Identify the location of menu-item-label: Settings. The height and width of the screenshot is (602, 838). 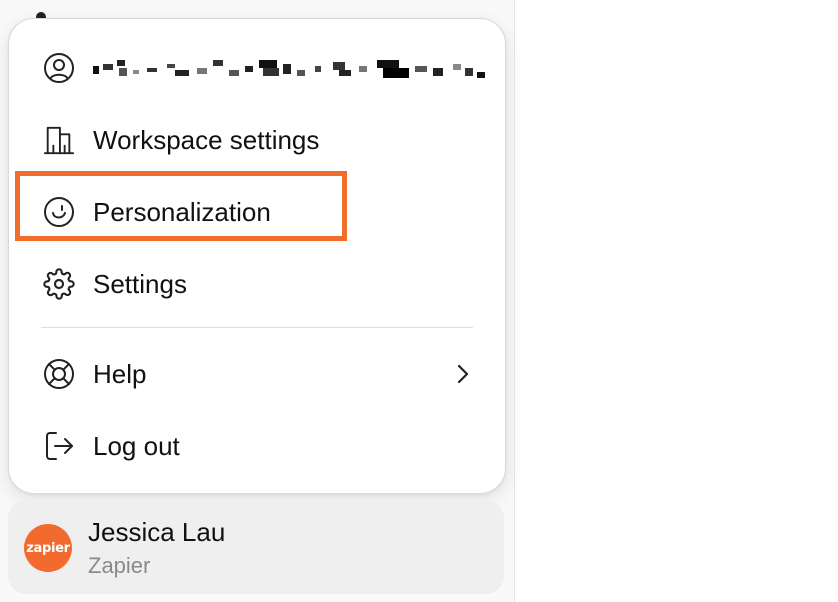
(140, 284).